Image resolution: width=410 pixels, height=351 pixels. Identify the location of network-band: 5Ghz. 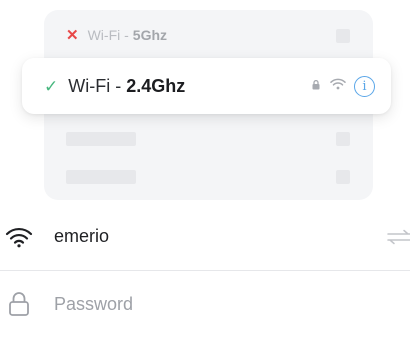
(150, 35).